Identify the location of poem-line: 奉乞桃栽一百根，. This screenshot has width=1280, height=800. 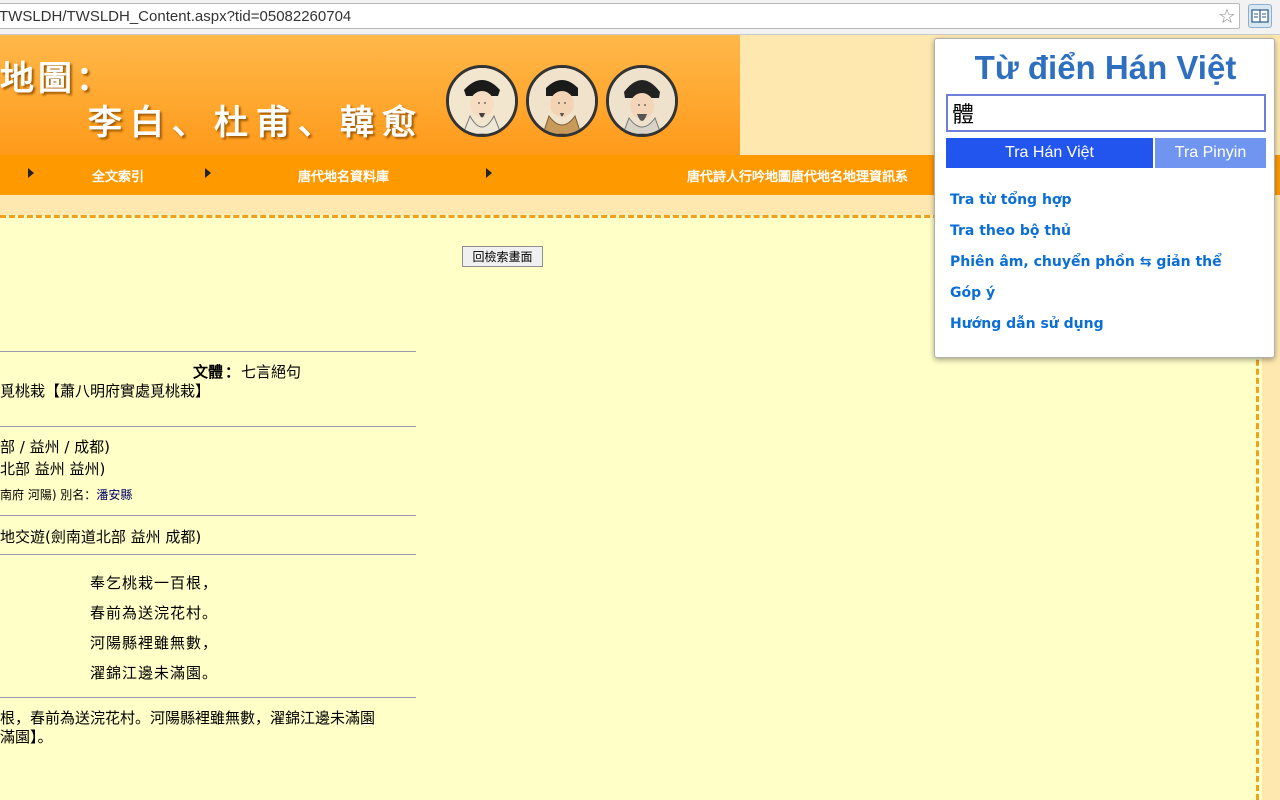
(154, 583).